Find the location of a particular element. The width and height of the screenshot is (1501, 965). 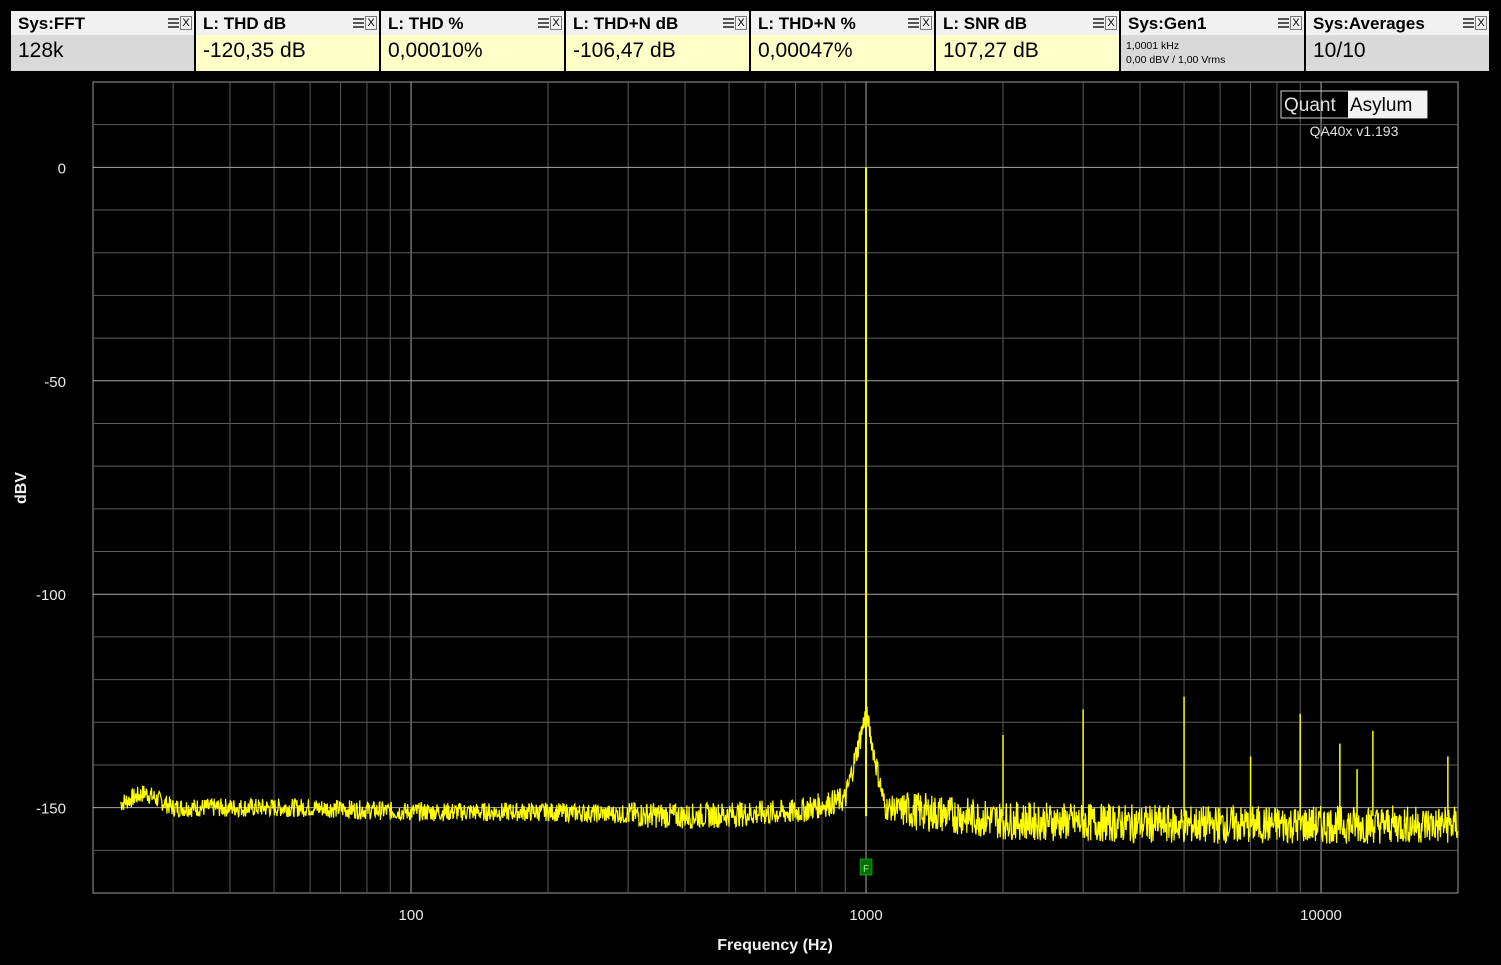

y-tick-label: 0 is located at coordinates (62, 168).